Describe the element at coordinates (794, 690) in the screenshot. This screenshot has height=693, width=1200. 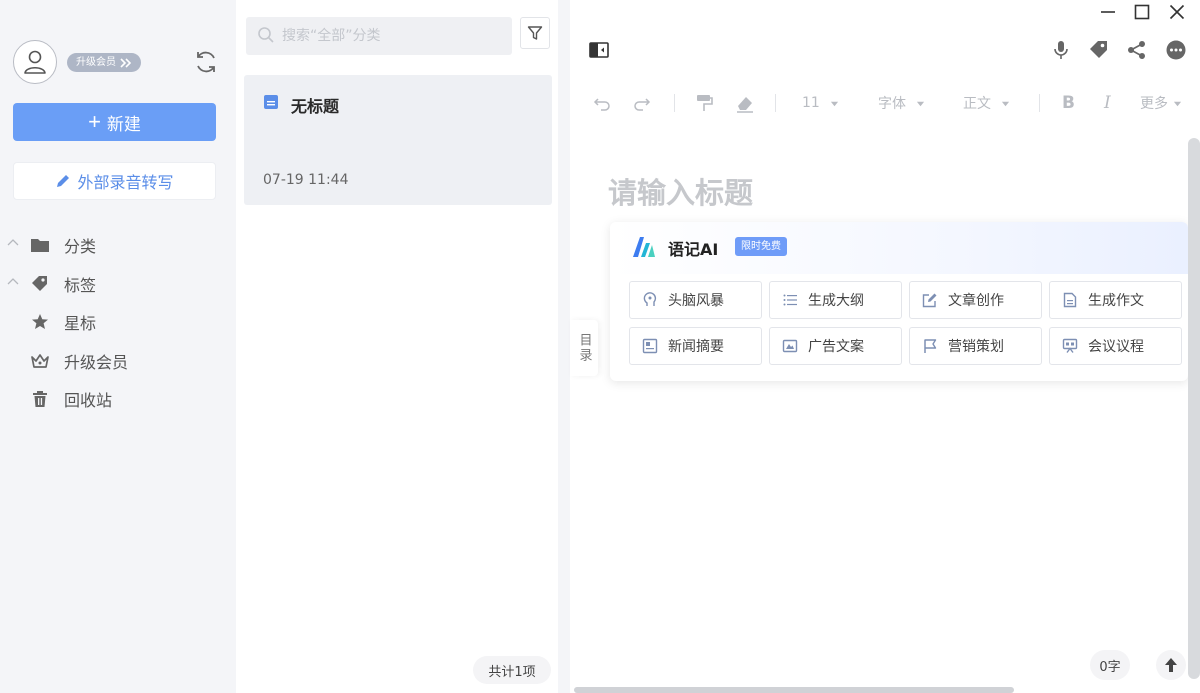
I see `horizontal-scrollbar` at that location.